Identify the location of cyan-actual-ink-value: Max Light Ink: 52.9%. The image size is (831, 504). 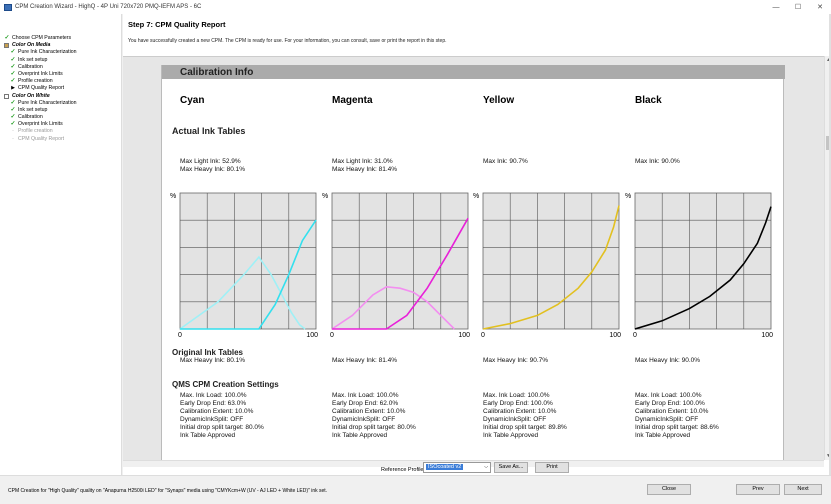
(210, 161).